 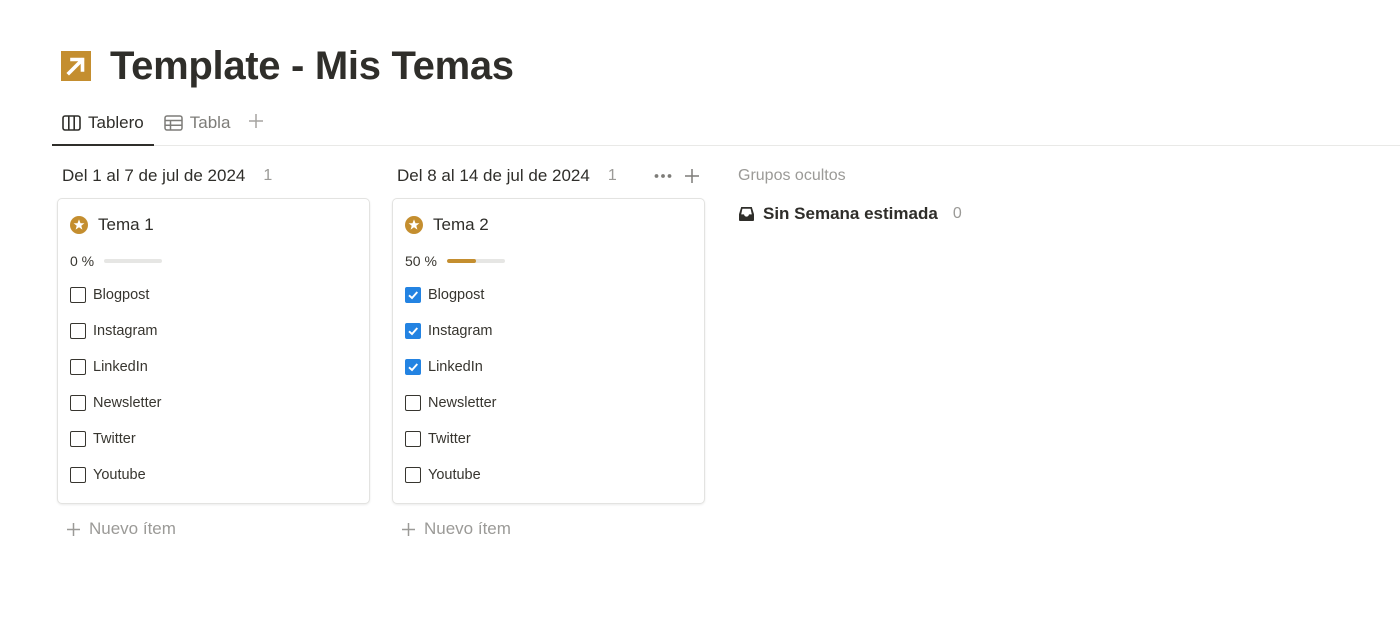 I want to click on card-title: Tema 2, so click(x=461, y=224).